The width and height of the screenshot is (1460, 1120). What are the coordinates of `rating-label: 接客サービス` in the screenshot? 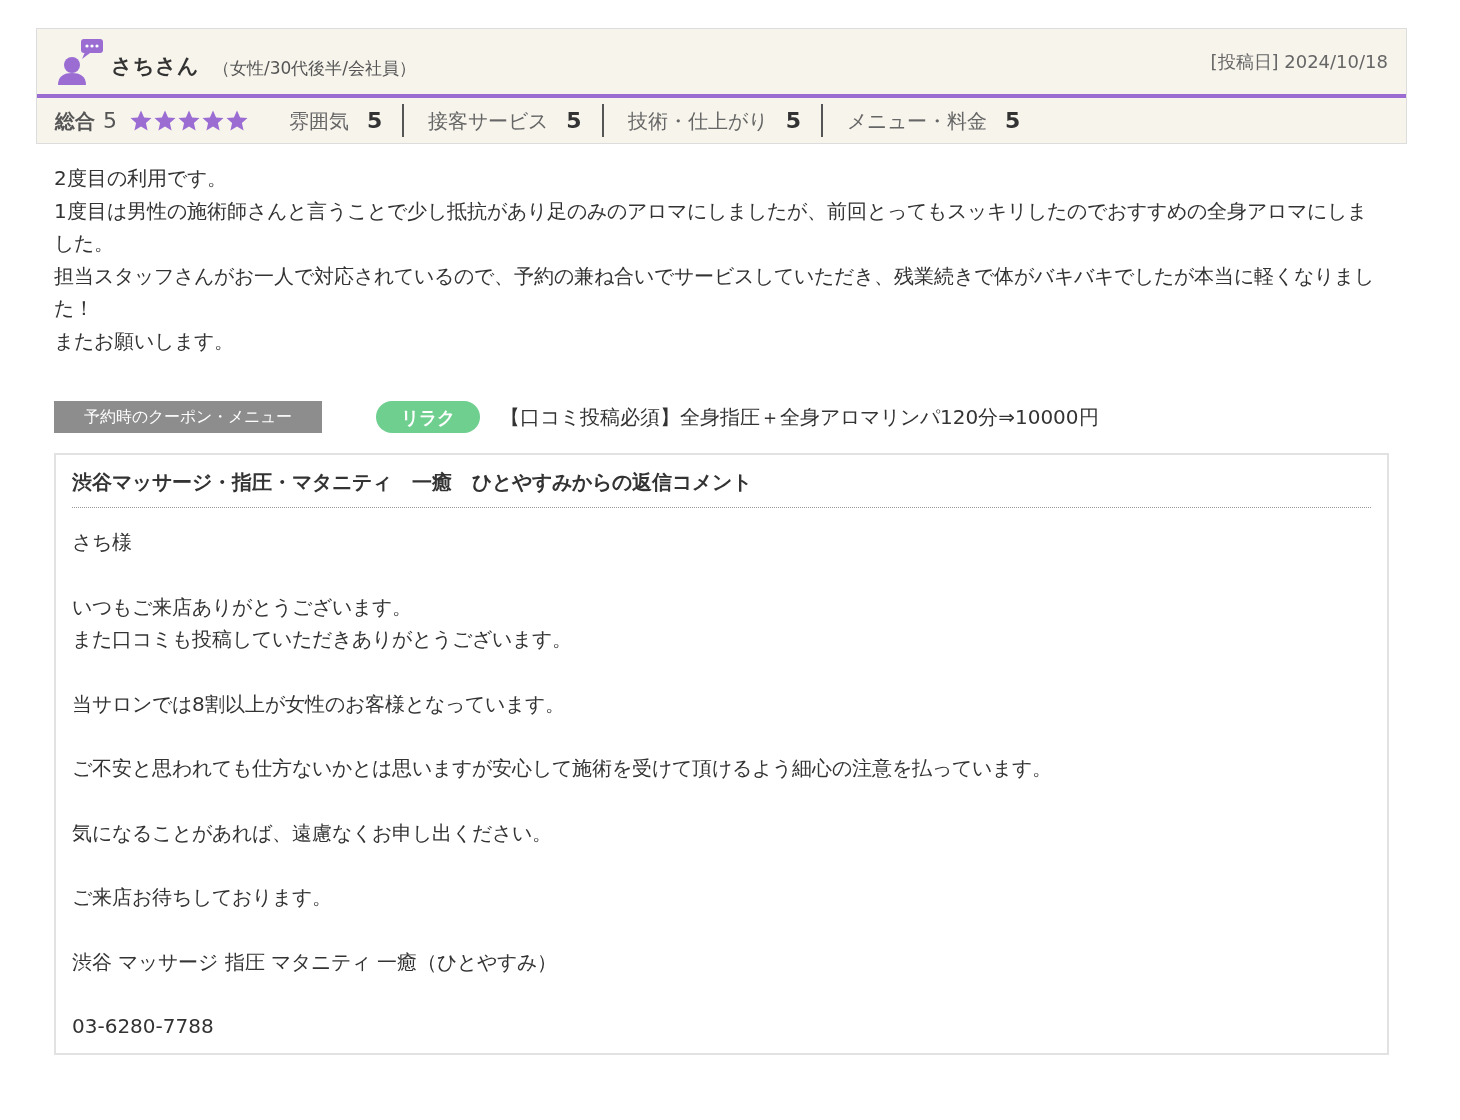 It's located at (488, 121).